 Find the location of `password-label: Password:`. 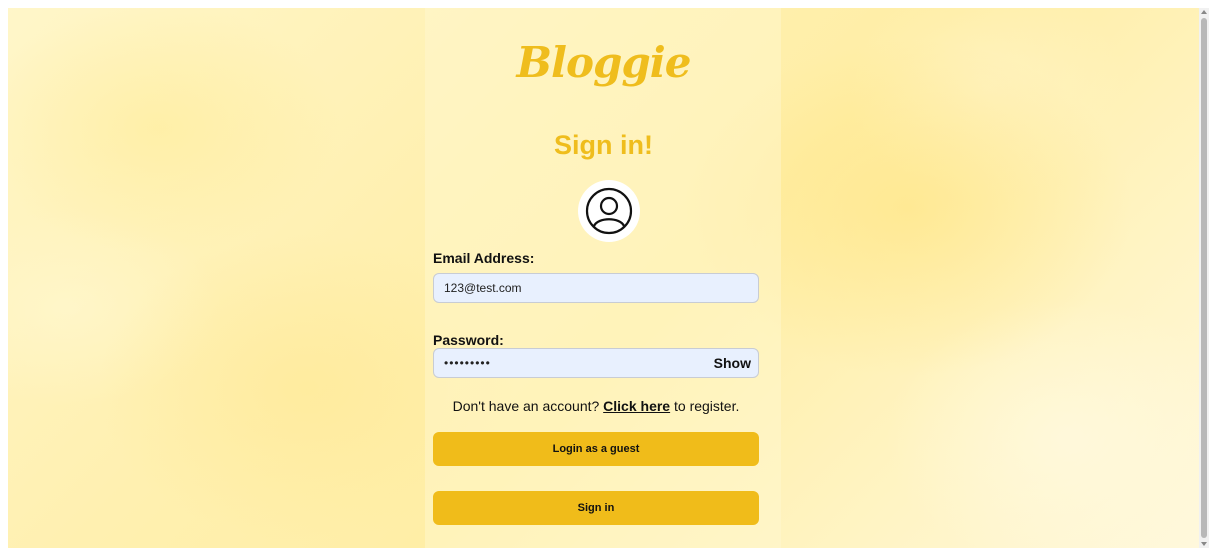

password-label: Password: is located at coordinates (468, 340).